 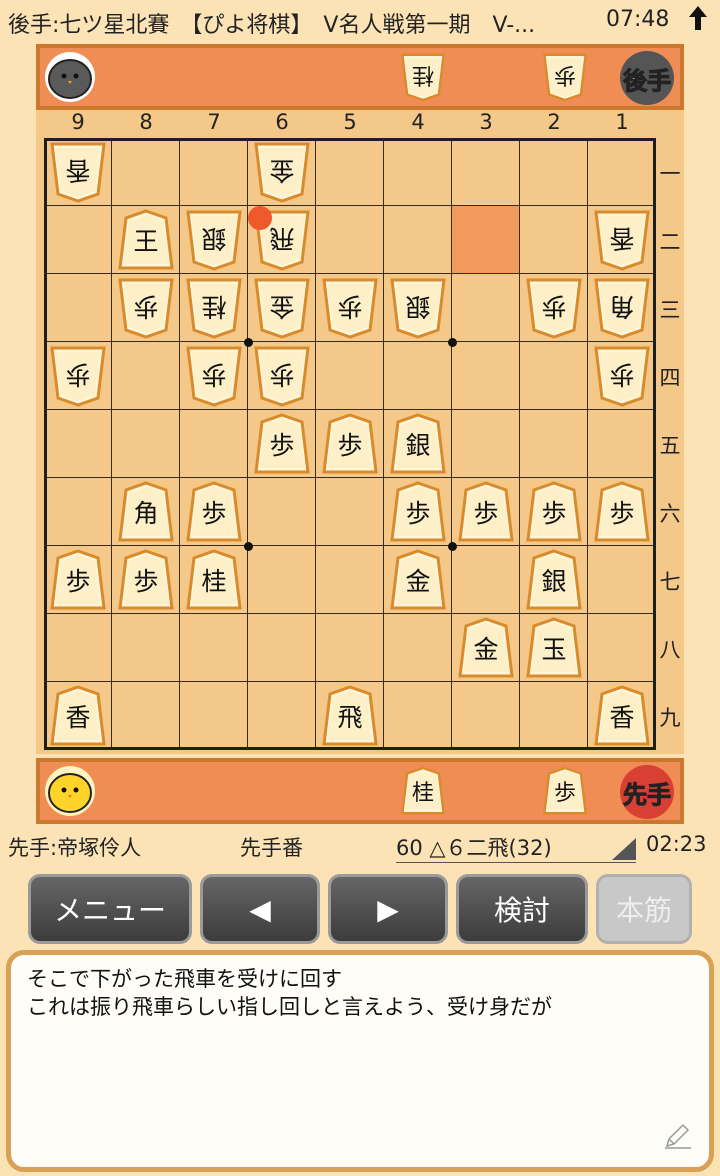 I want to click on file-label: 6, so click(x=282, y=122).